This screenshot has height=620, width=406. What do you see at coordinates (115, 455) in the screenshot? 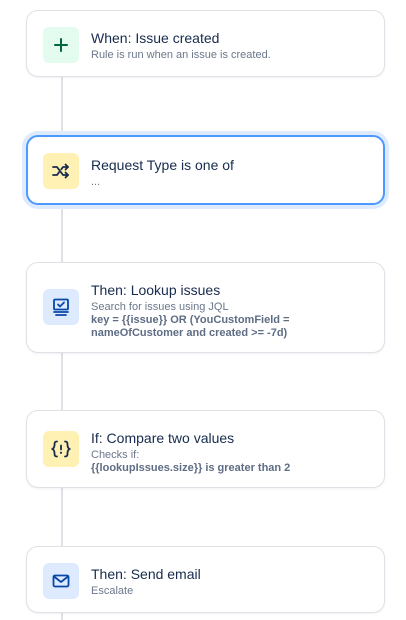
I see `step-subtitle: Checks if:` at bounding box center [115, 455].